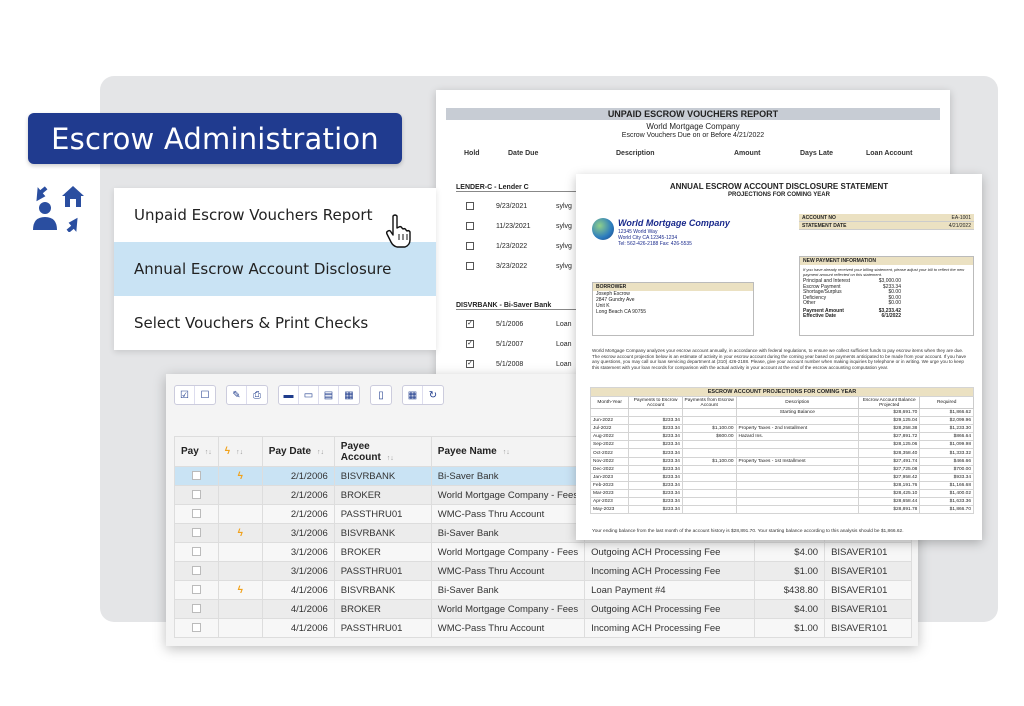 This screenshot has height=706, width=1024. What do you see at coordinates (655, 402) in the screenshot?
I see `projection-header: Payments to Escrow Account` at bounding box center [655, 402].